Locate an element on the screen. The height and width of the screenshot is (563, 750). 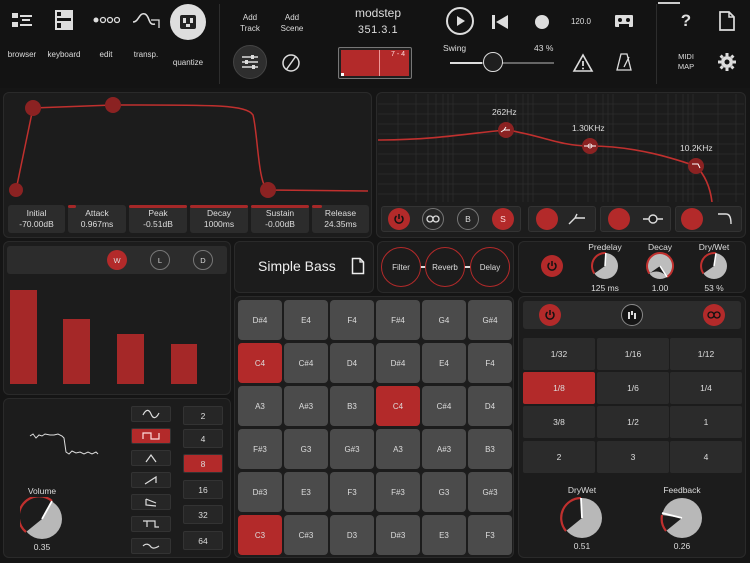
quantize-button: quantize is located at coordinates (188, 35).